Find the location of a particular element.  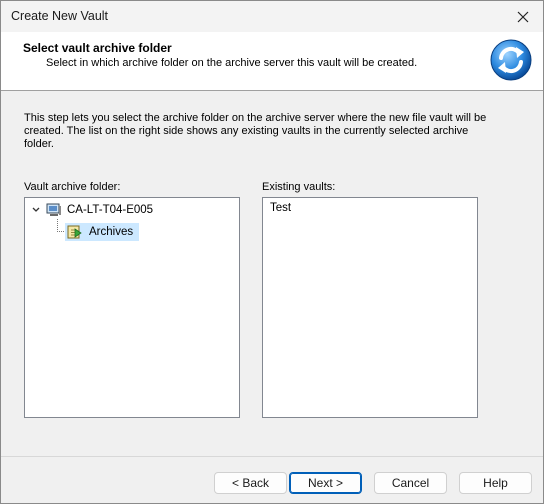

archive-folder-icon is located at coordinates (74, 232).